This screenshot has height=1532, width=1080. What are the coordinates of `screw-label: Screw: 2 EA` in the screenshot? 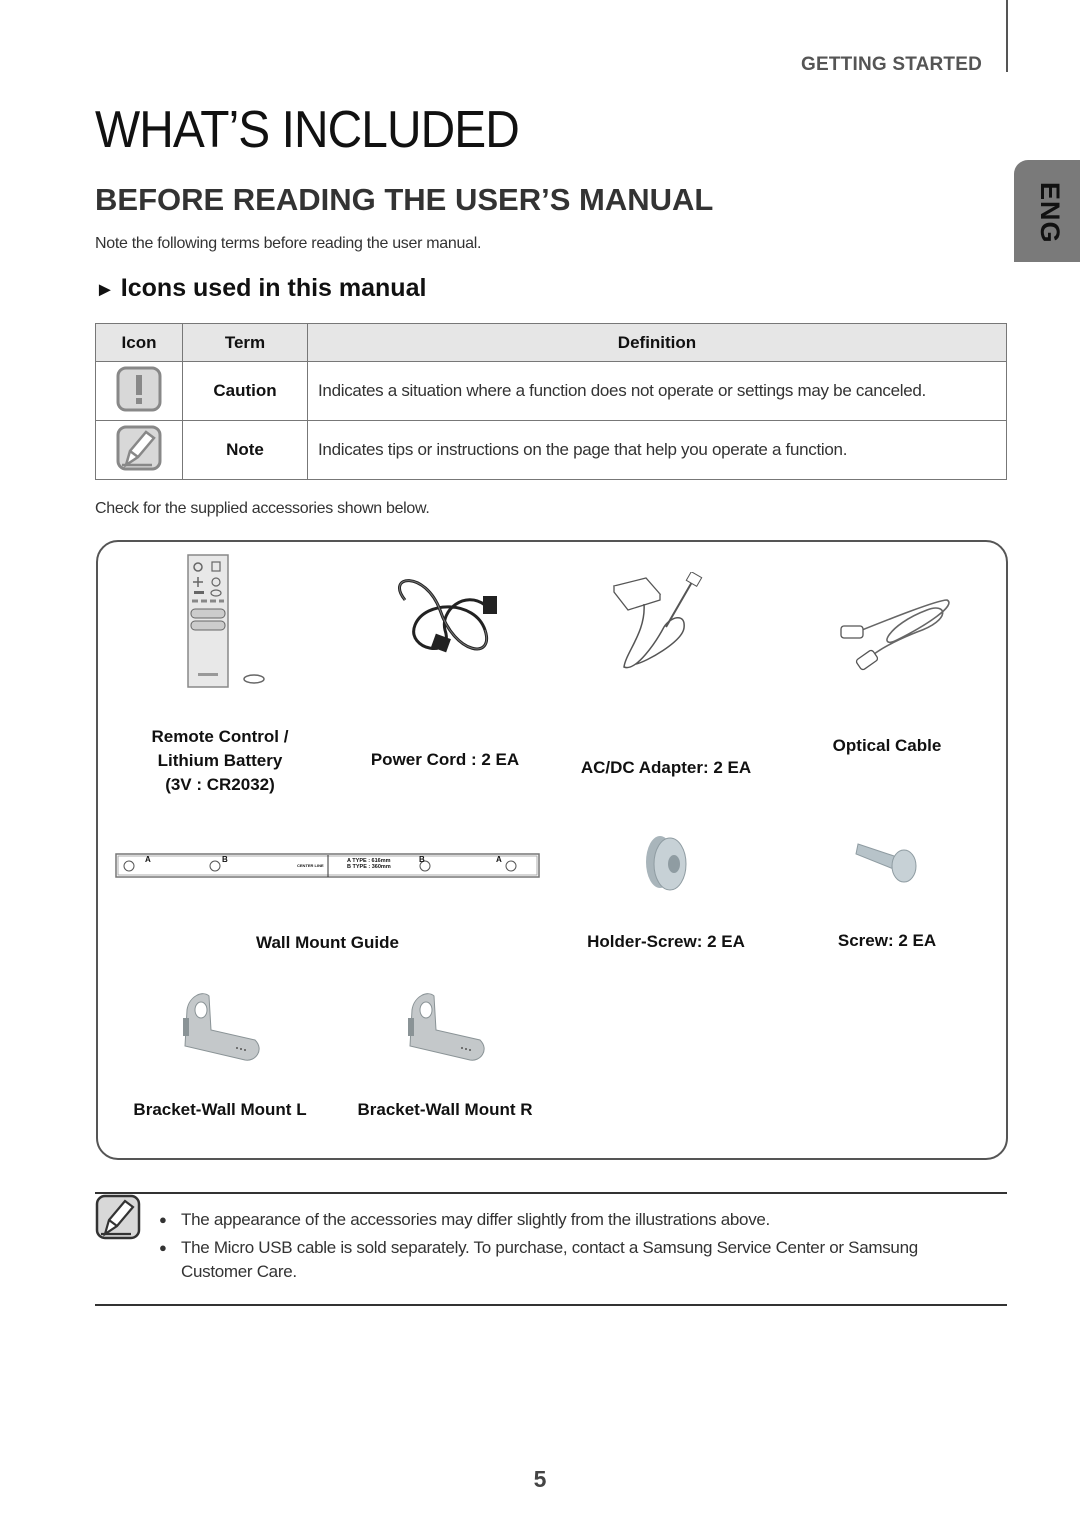 It's located at (887, 940).